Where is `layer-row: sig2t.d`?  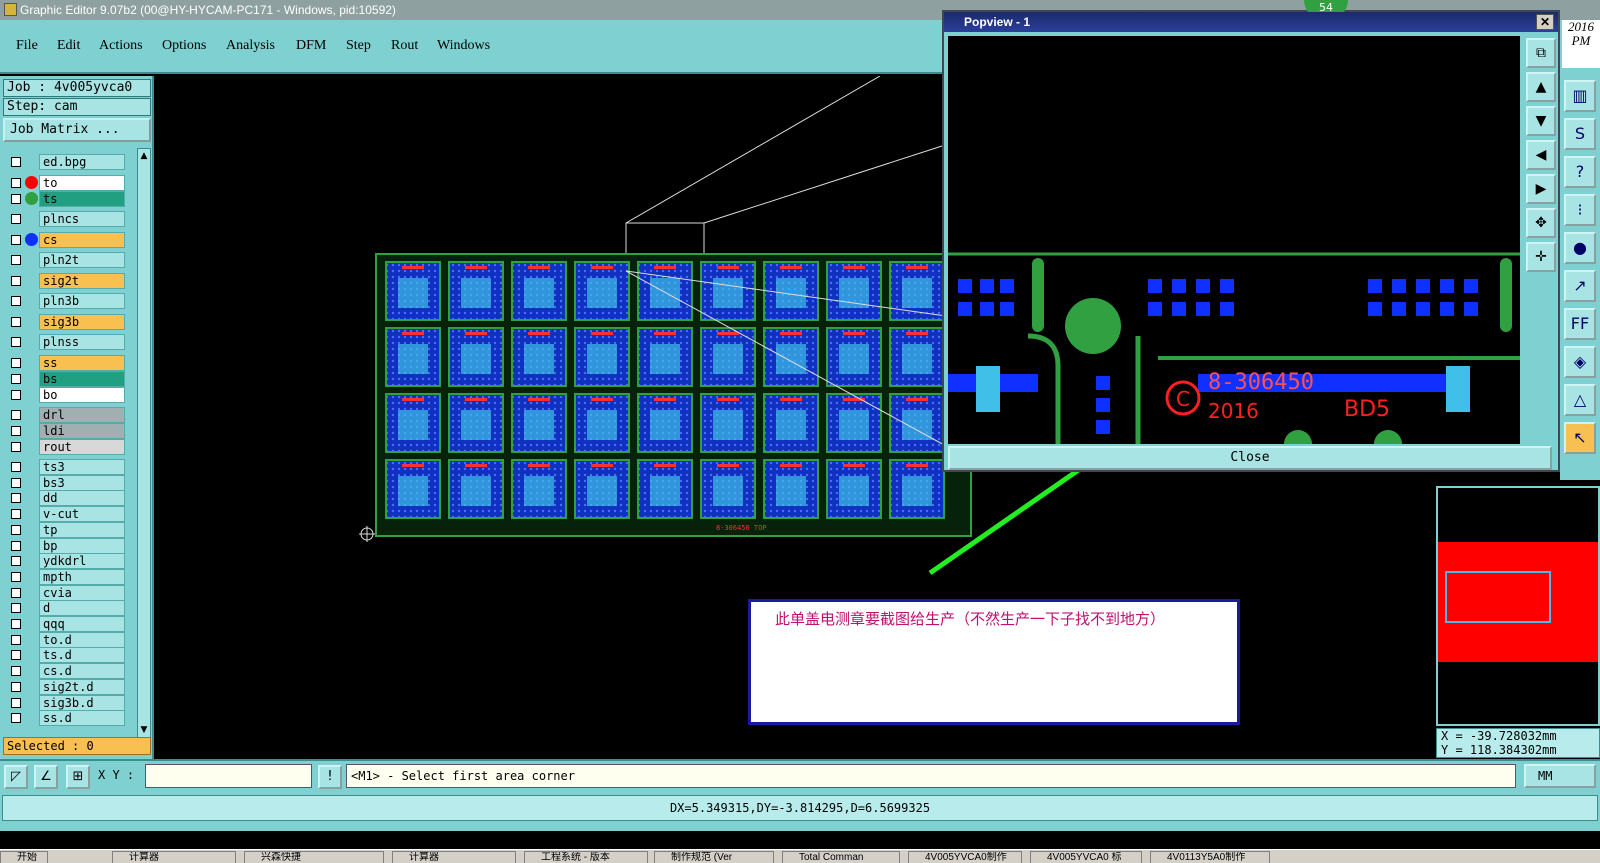
layer-row: sig2t.d is located at coordinates (69, 686).